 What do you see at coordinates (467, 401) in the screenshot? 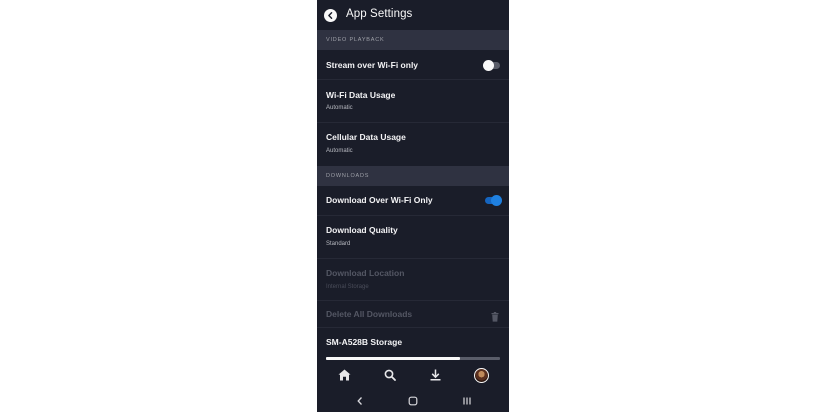
I see `system-recents-icon` at bounding box center [467, 401].